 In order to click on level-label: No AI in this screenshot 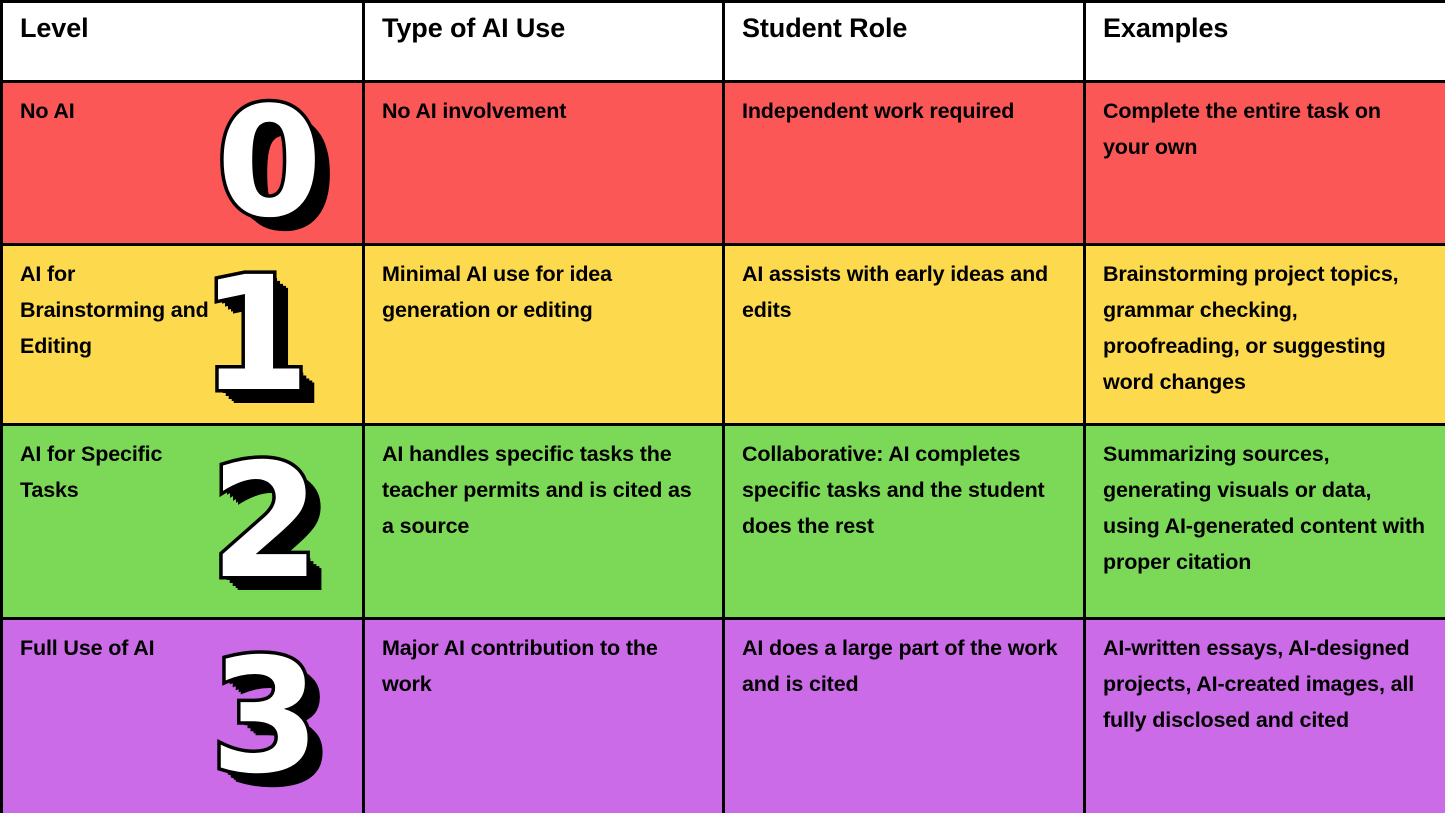, I will do `click(47, 111)`.